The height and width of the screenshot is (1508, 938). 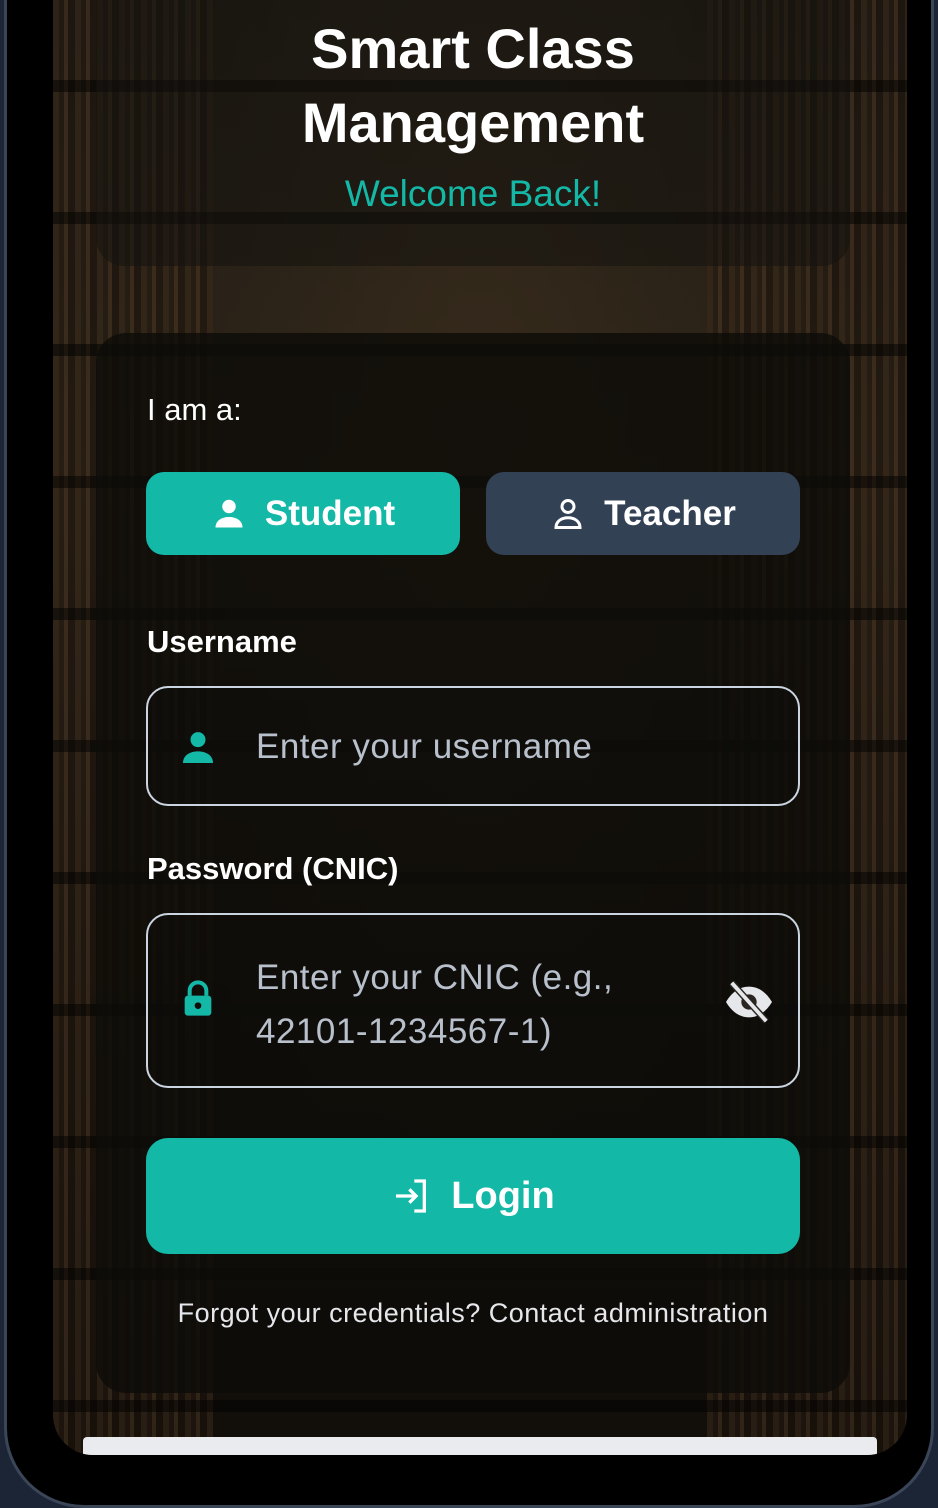 What do you see at coordinates (404, 1031) in the screenshot?
I see `password-placeholder-line2: 42101-1234567-1)` at bounding box center [404, 1031].